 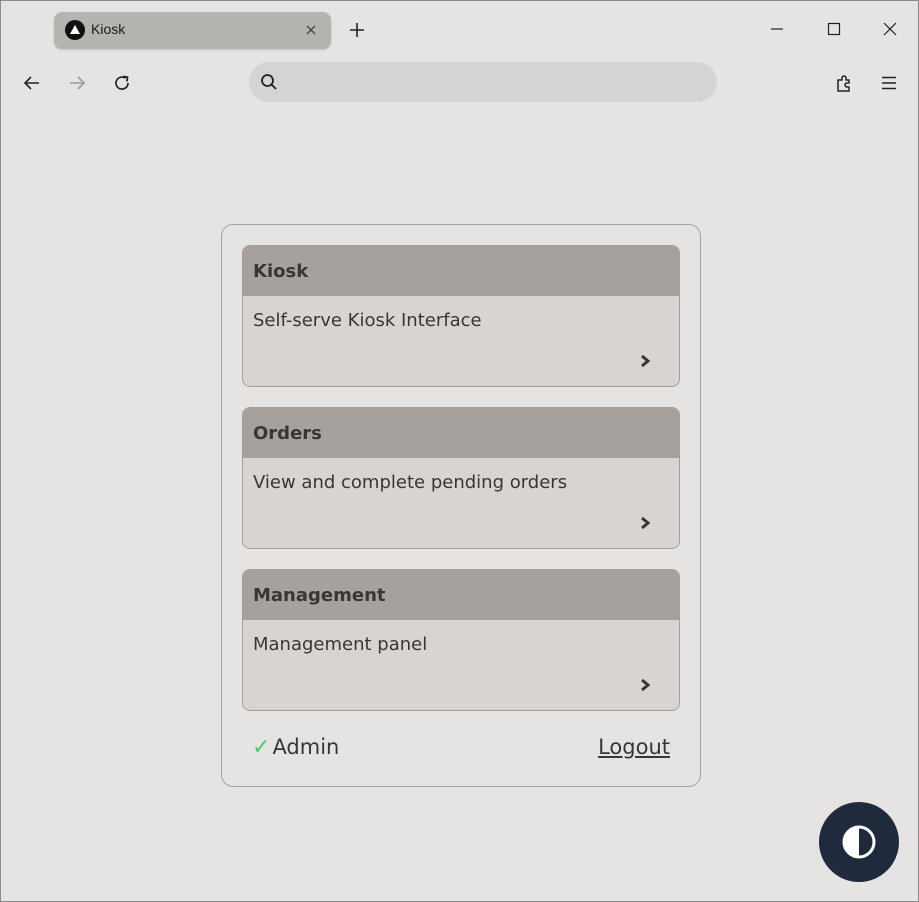 What do you see at coordinates (108, 29) in the screenshot?
I see `tab-title: Kiosk` at bounding box center [108, 29].